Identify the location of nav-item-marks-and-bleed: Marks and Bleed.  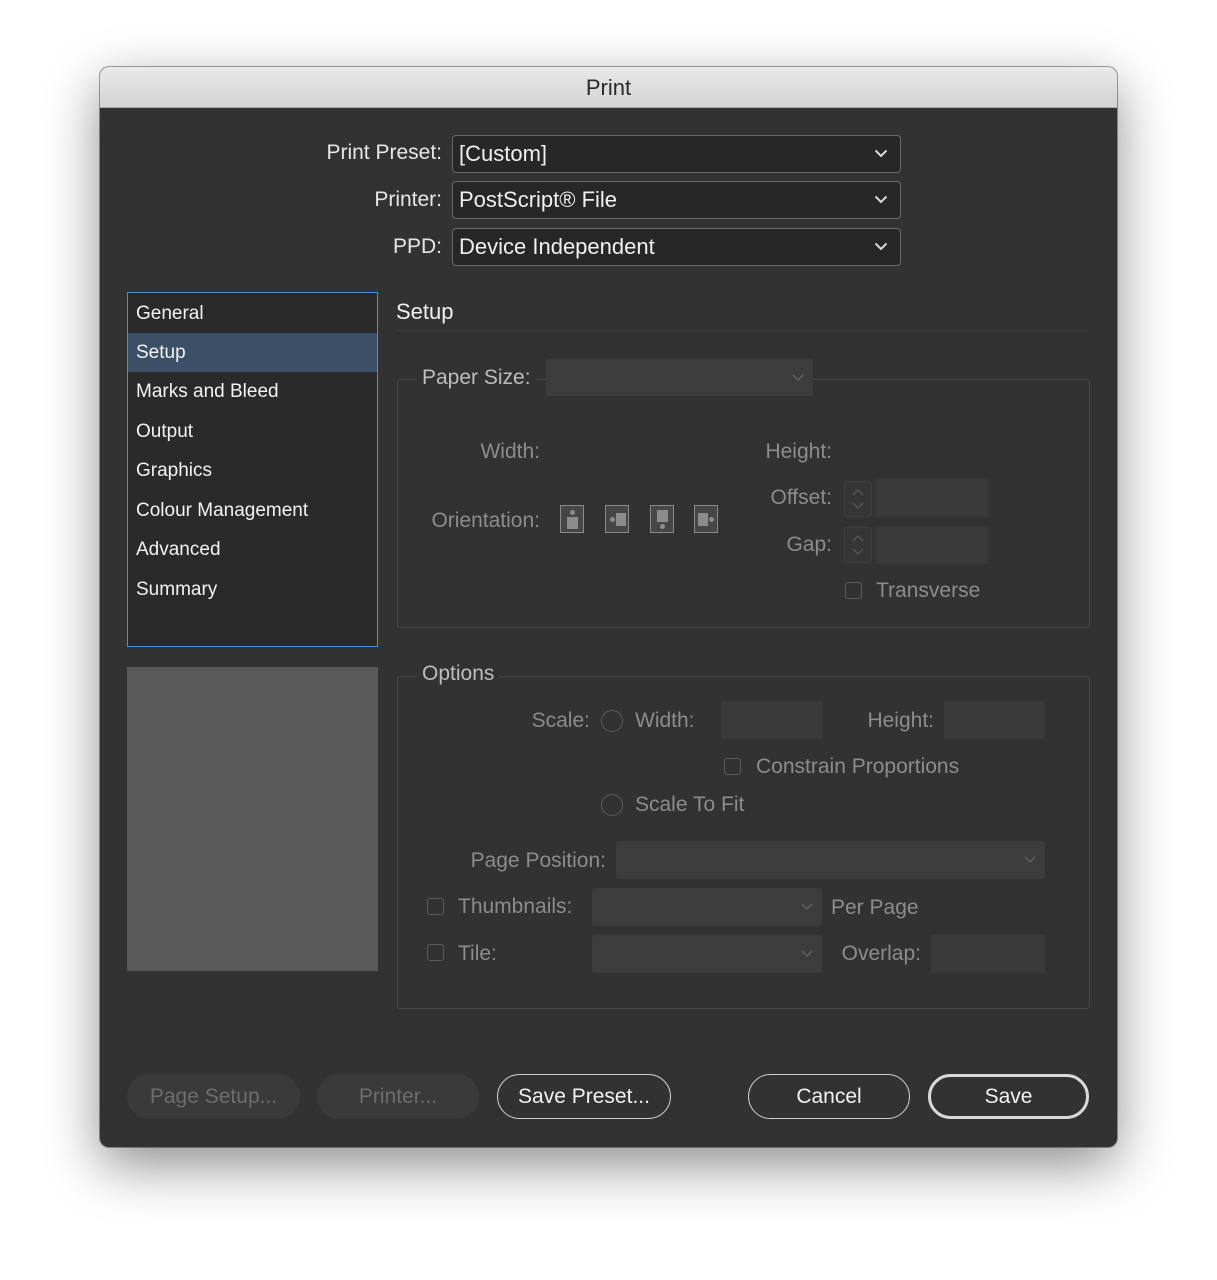
(252, 391).